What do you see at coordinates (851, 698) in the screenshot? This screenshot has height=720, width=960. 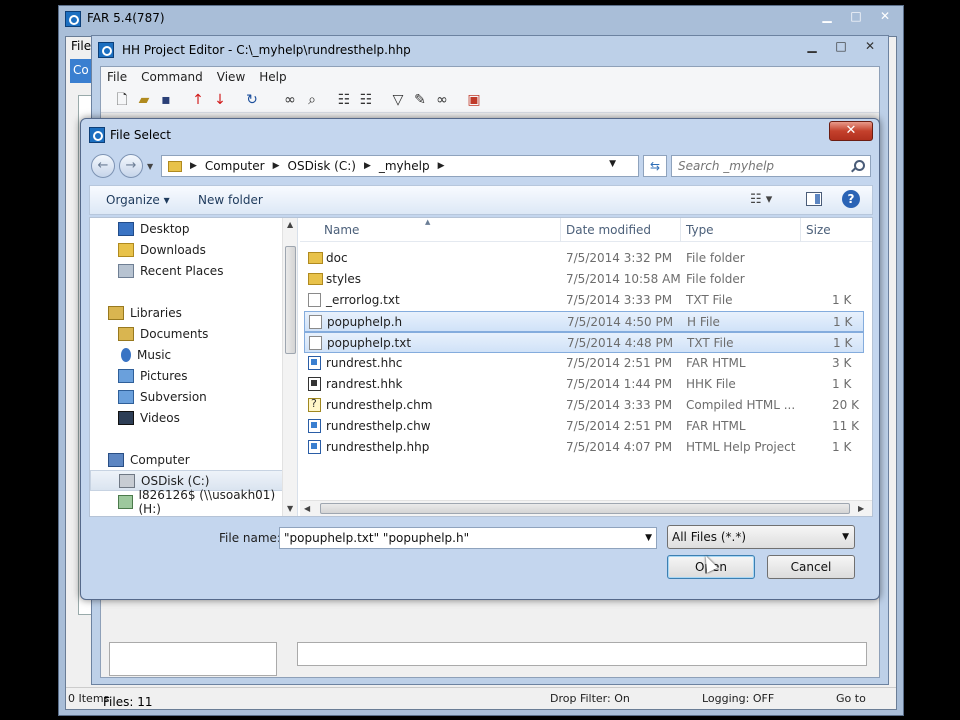 I see `far-goto: Go to` at bounding box center [851, 698].